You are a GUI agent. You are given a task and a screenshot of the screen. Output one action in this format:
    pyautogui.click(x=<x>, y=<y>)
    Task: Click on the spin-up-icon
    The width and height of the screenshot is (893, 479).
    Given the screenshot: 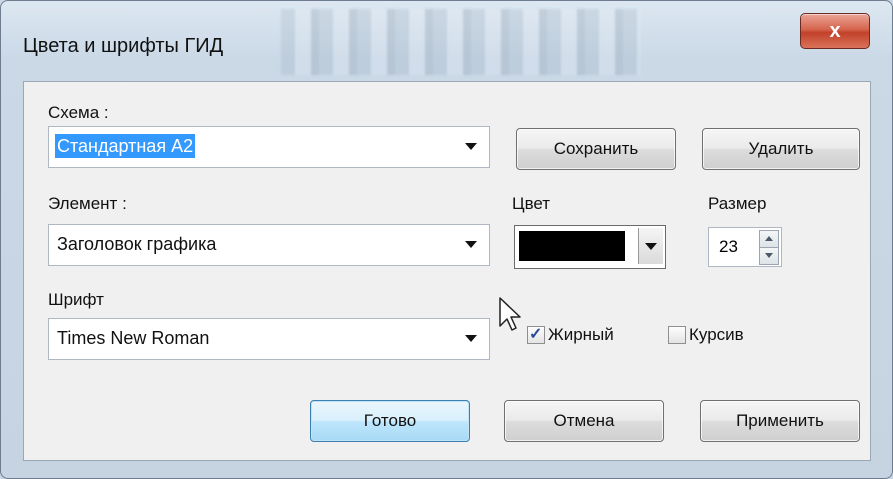 What is the action you would take?
    pyautogui.click(x=769, y=239)
    